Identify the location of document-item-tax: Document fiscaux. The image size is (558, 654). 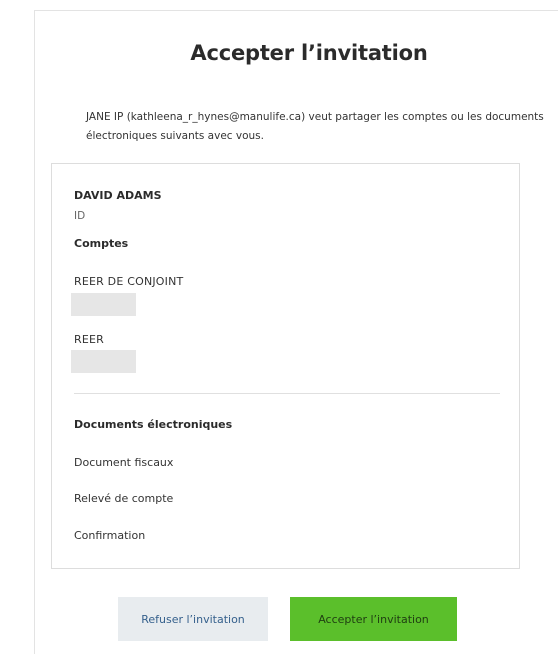
(124, 462).